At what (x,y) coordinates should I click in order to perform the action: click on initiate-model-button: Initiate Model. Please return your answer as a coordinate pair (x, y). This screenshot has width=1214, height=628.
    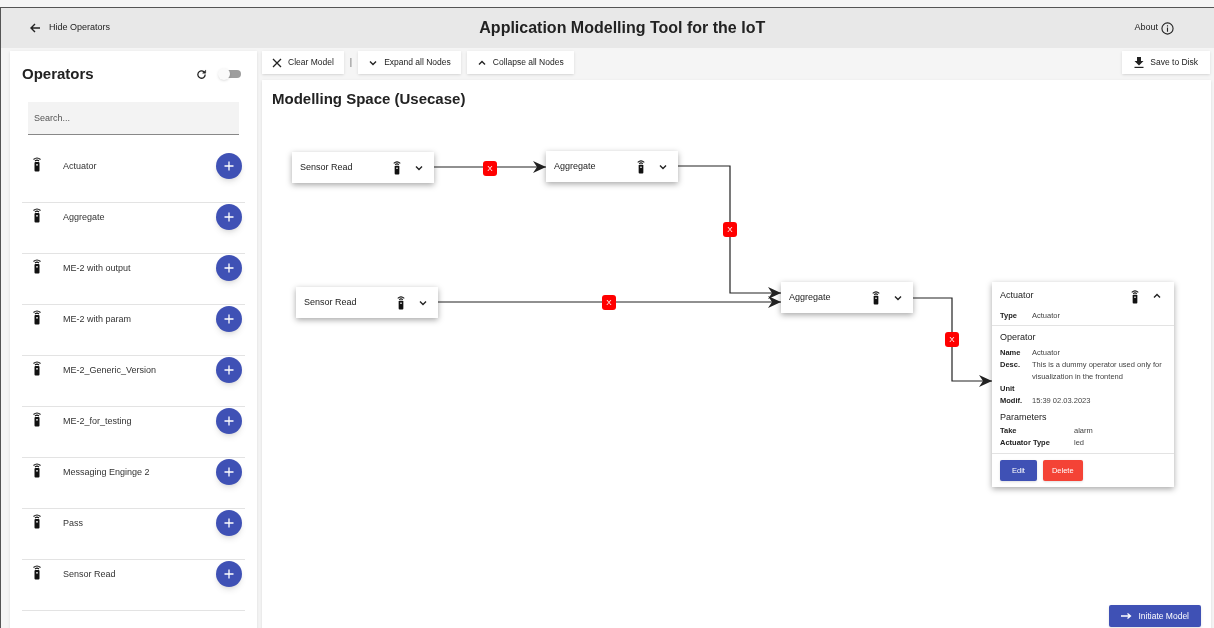
    Looking at the image, I should click on (1155, 616).